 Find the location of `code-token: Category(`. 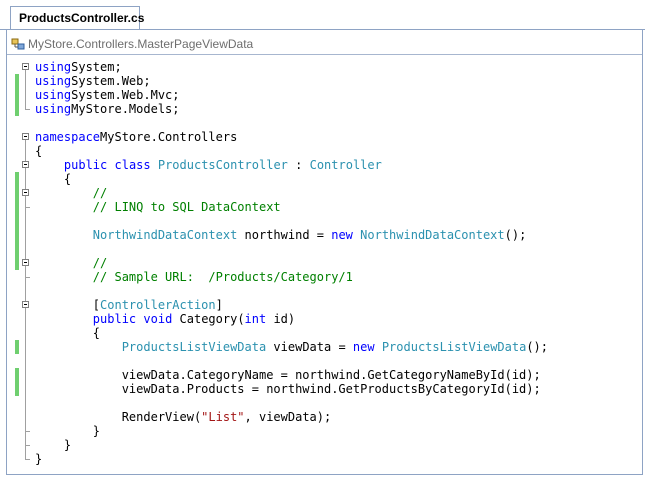

code-token: Category( is located at coordinates (208, 319).